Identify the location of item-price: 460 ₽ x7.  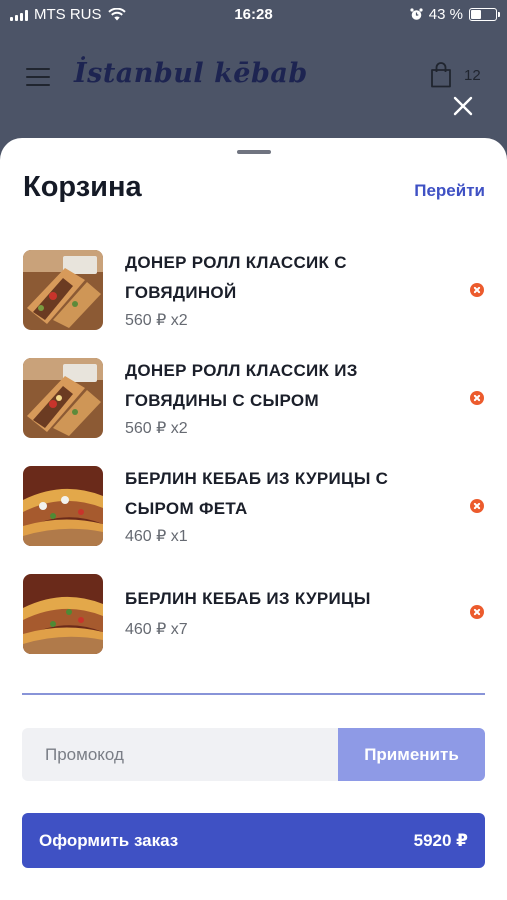
(156, 629).